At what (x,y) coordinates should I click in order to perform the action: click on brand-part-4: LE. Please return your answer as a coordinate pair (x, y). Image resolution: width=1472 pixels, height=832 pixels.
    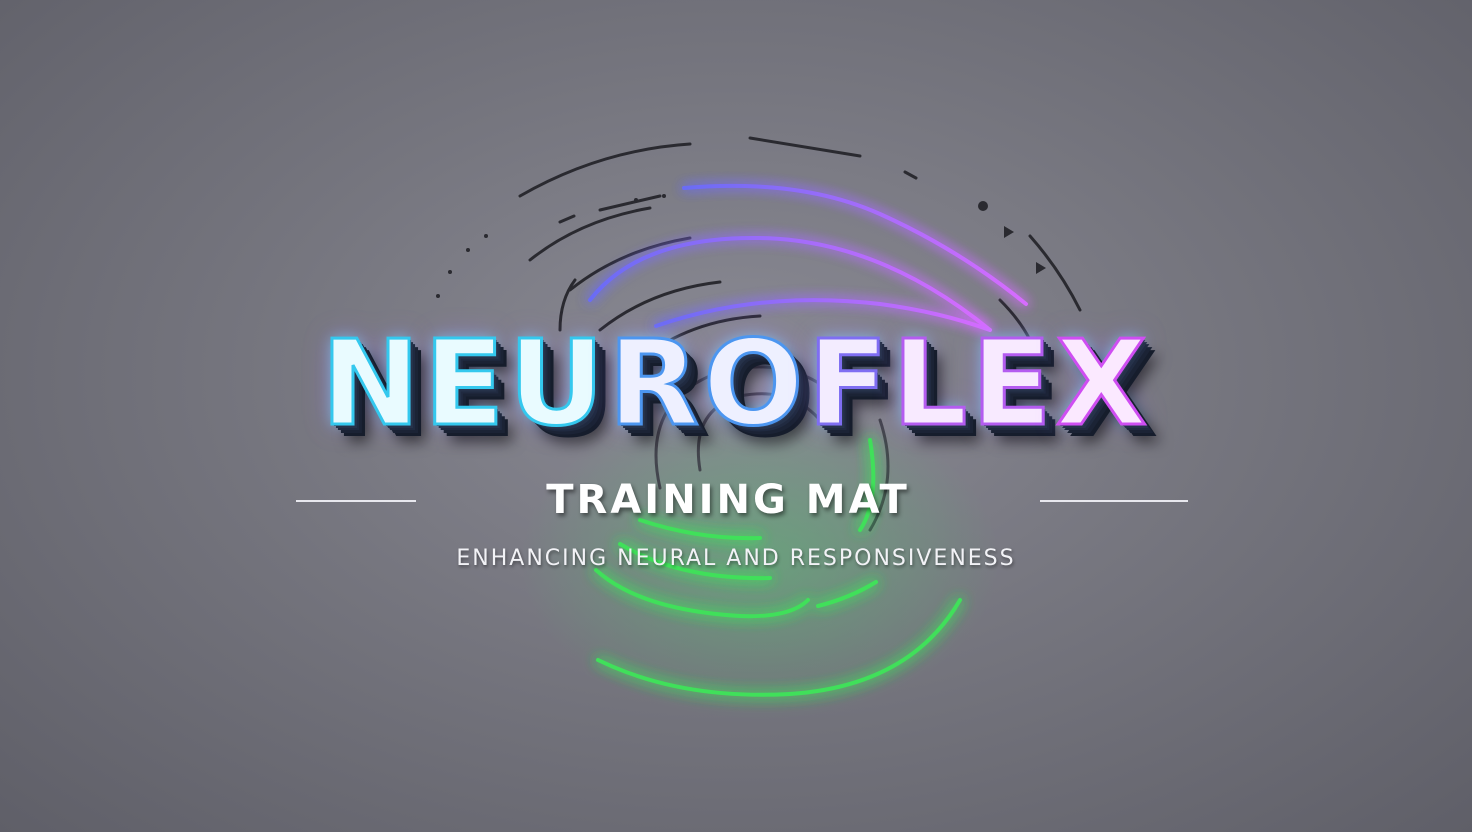
    Looking at the image, I should click on (973, 383).